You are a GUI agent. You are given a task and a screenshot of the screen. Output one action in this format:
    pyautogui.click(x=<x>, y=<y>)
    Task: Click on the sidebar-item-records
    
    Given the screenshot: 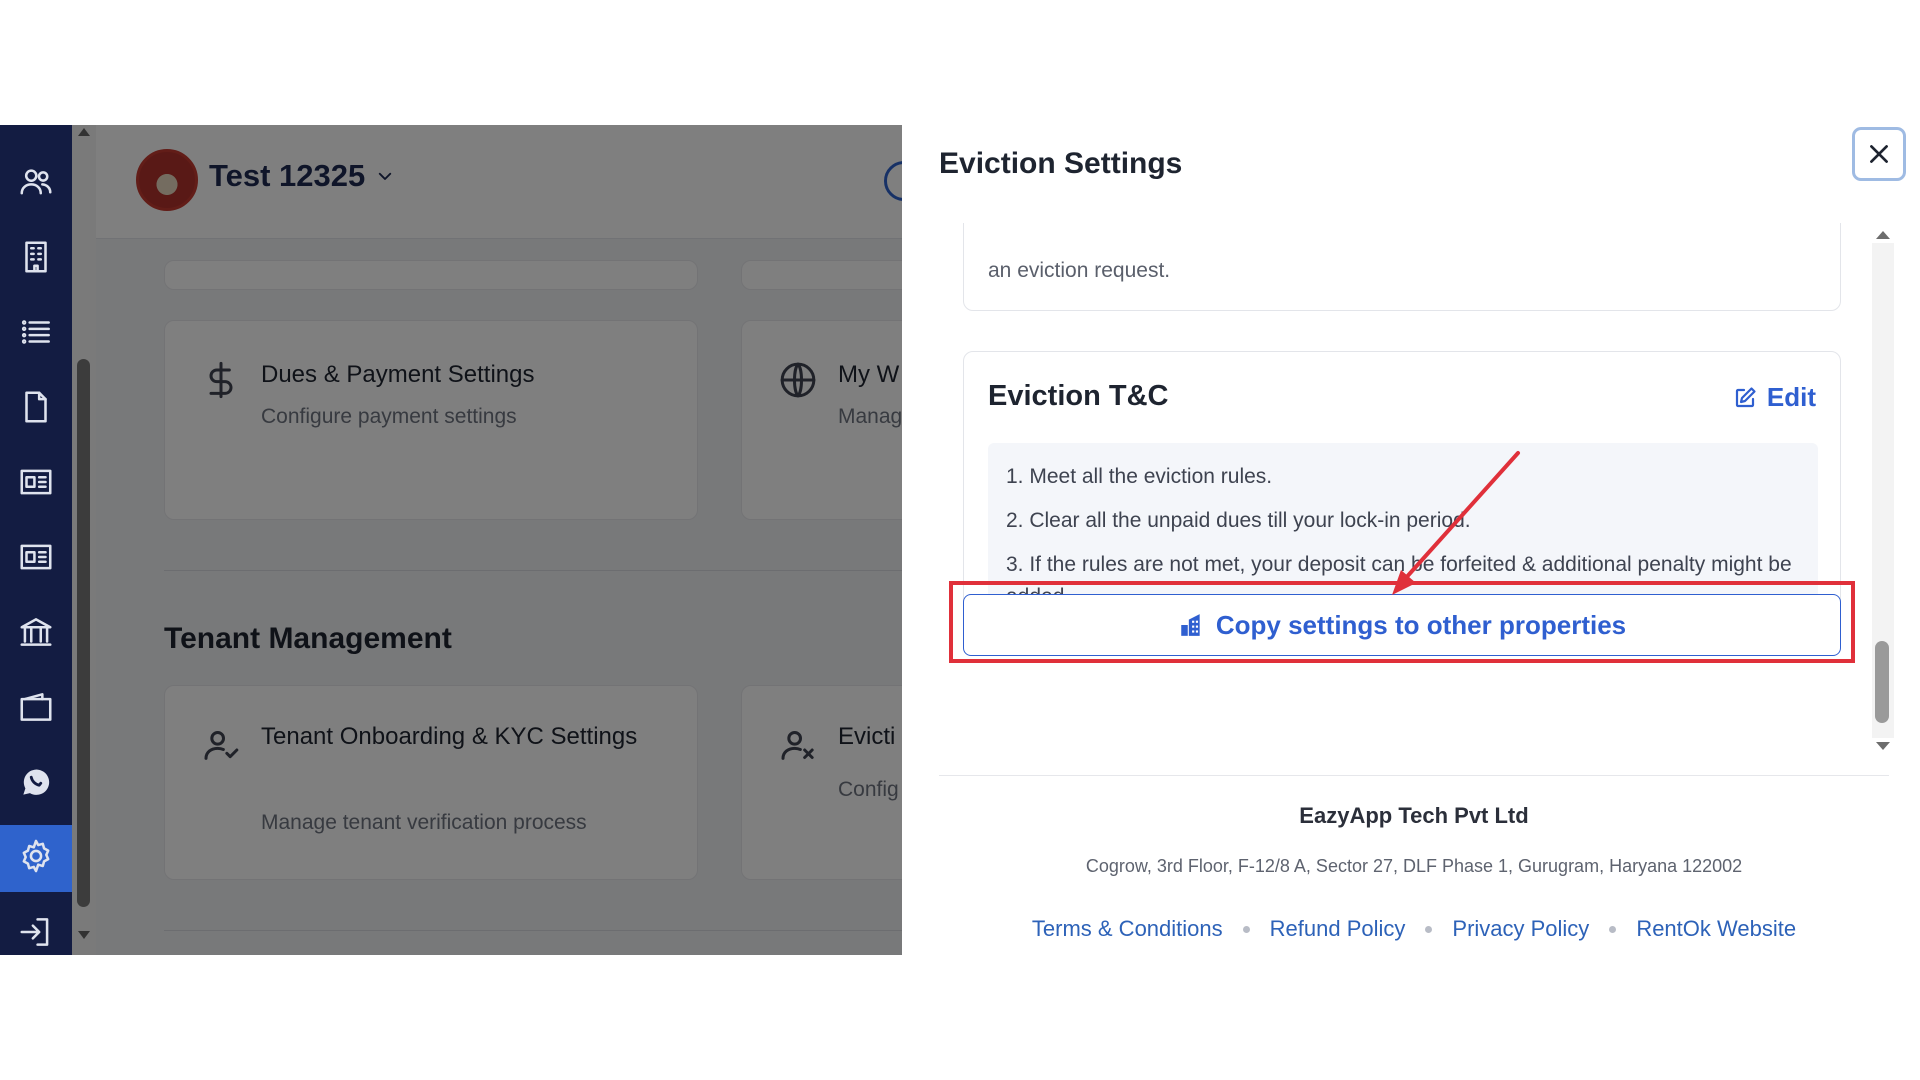 What is the action you would take?
    pyautogui.click(x=36, y=484)
    